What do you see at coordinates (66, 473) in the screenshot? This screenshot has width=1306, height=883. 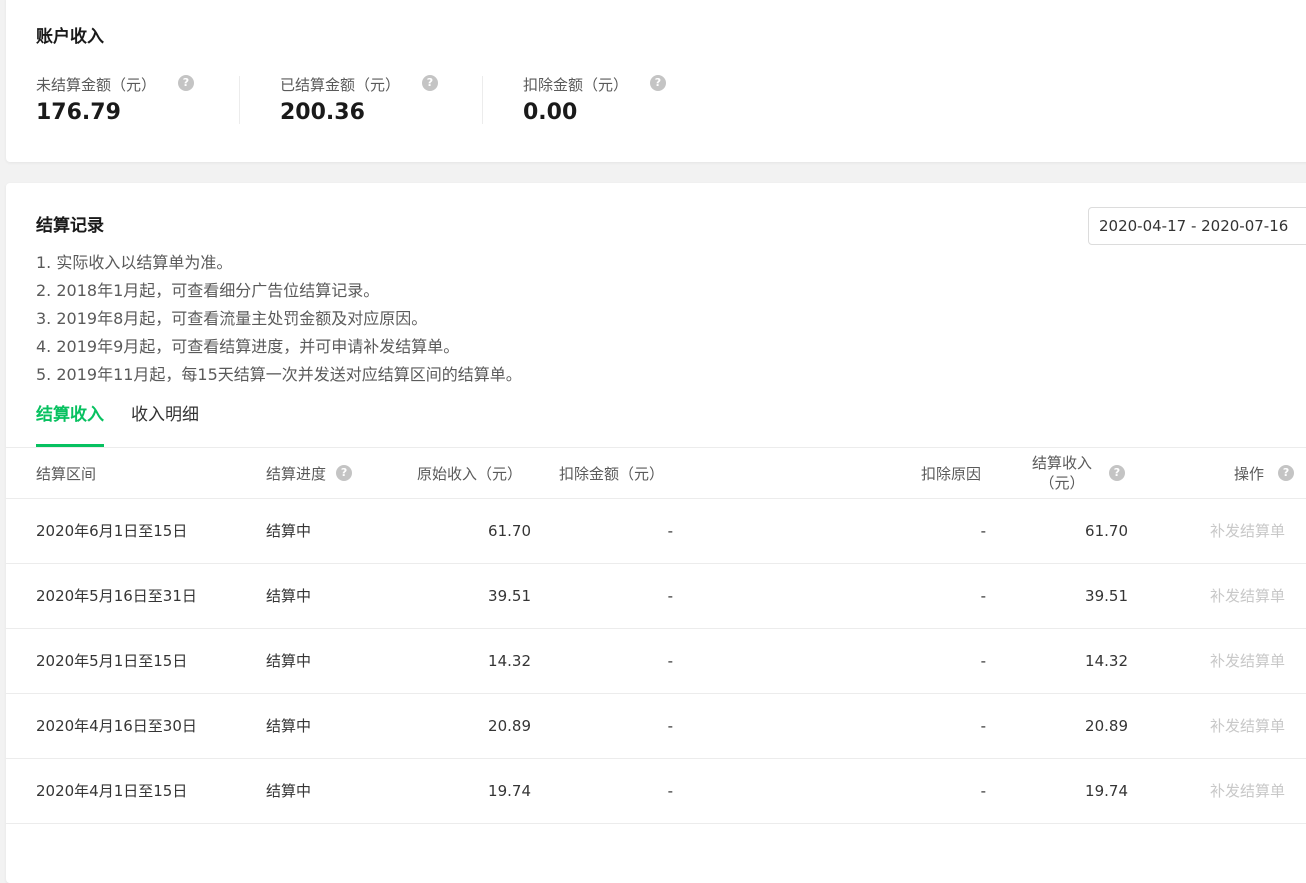 I see `column-period: 结算区间` at bounding box center [66, 473].